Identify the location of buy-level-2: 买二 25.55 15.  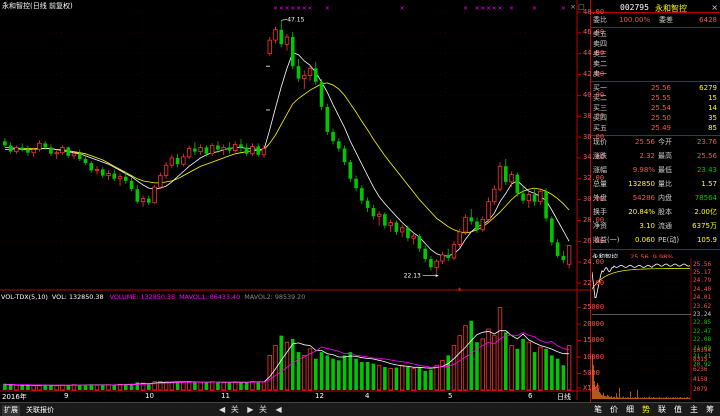
(655, 98).